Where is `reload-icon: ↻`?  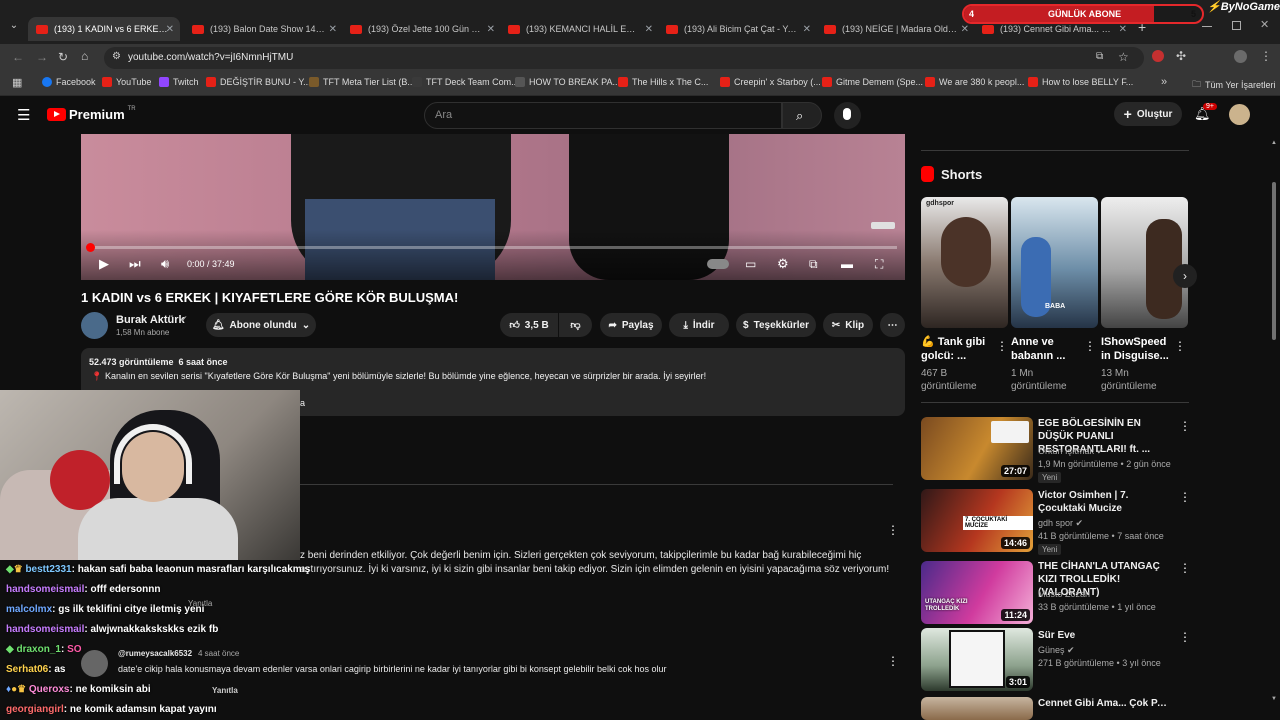
reload-icon: ↻ is located at coordinates (63, 57).